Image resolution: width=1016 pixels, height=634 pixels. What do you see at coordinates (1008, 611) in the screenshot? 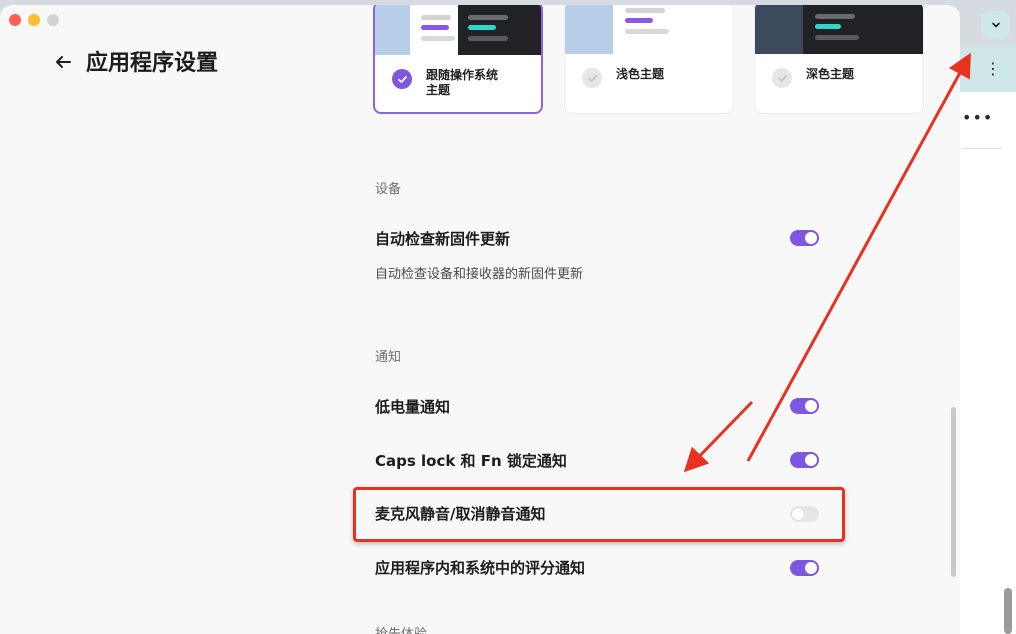
I see `browser-scrollbar` at bounding box center [1008, 611].